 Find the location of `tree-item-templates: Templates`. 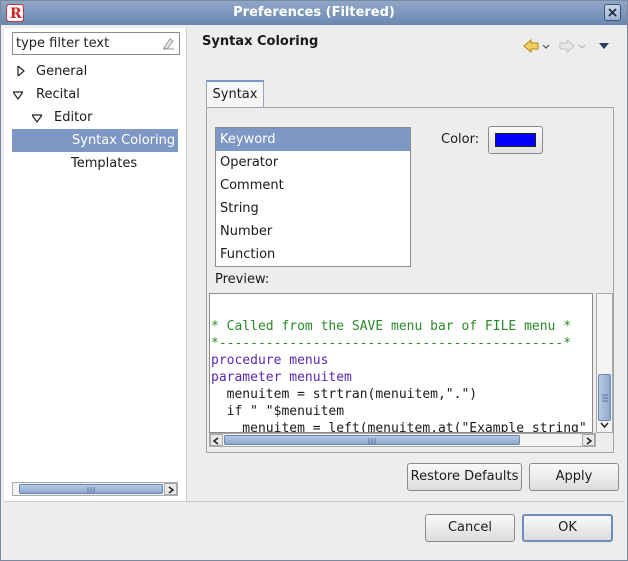

tree-item-templates: Templates is located at coordinates (94, 163).